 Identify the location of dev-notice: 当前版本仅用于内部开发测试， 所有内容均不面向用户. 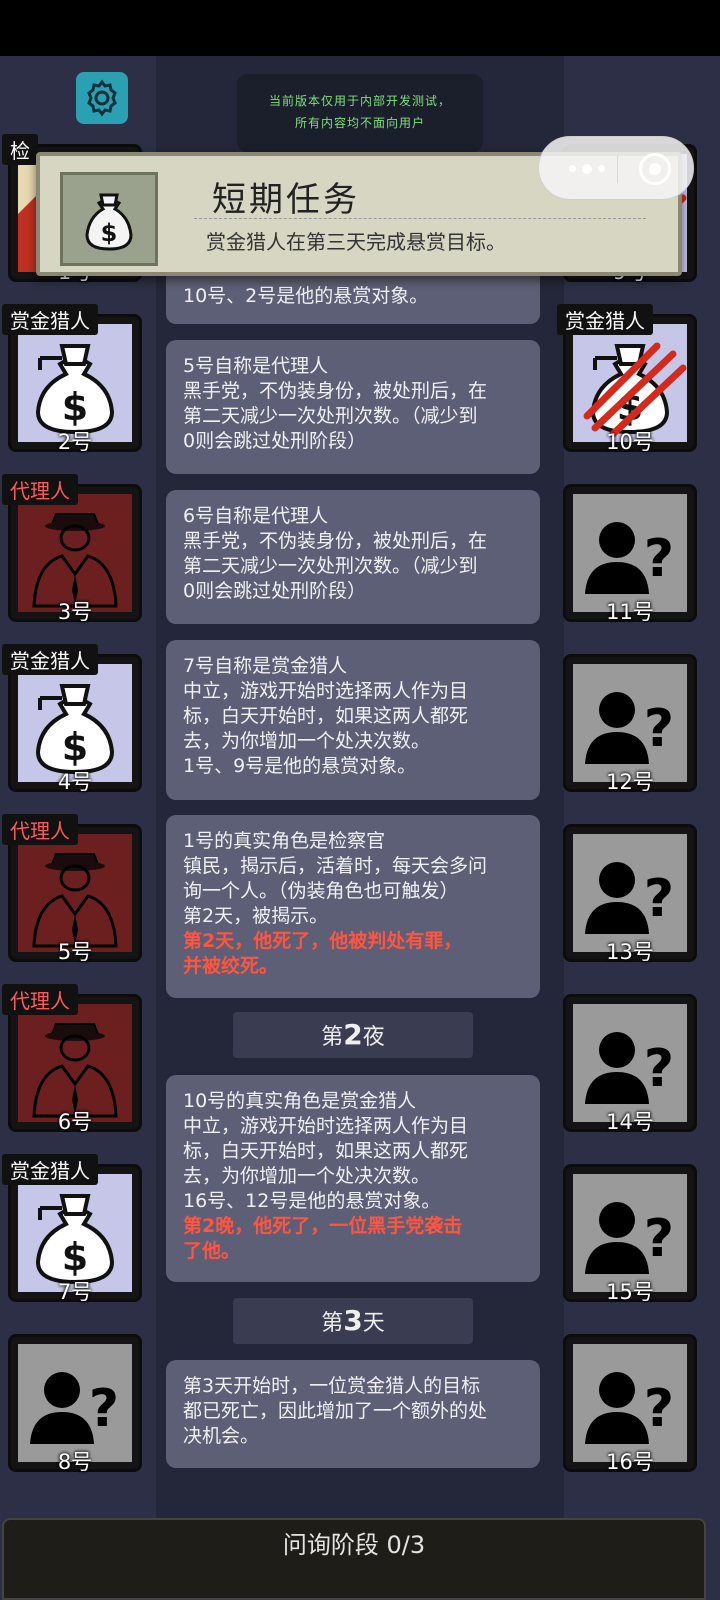
(360, 113).